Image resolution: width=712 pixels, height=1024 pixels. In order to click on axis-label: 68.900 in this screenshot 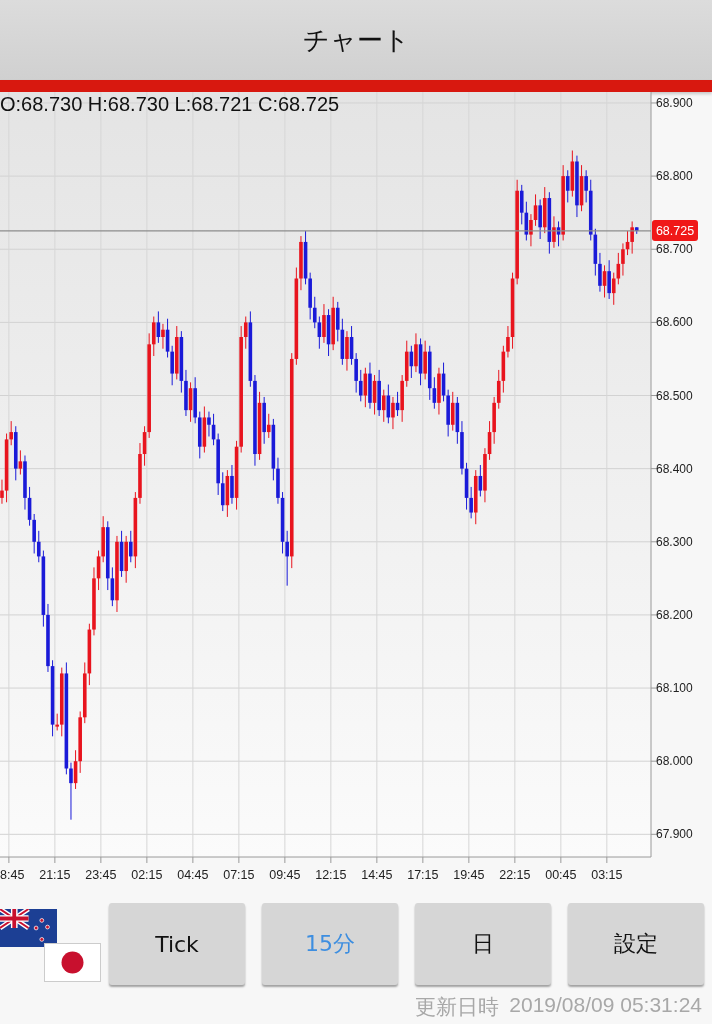, I will do `click(674, 102)`.